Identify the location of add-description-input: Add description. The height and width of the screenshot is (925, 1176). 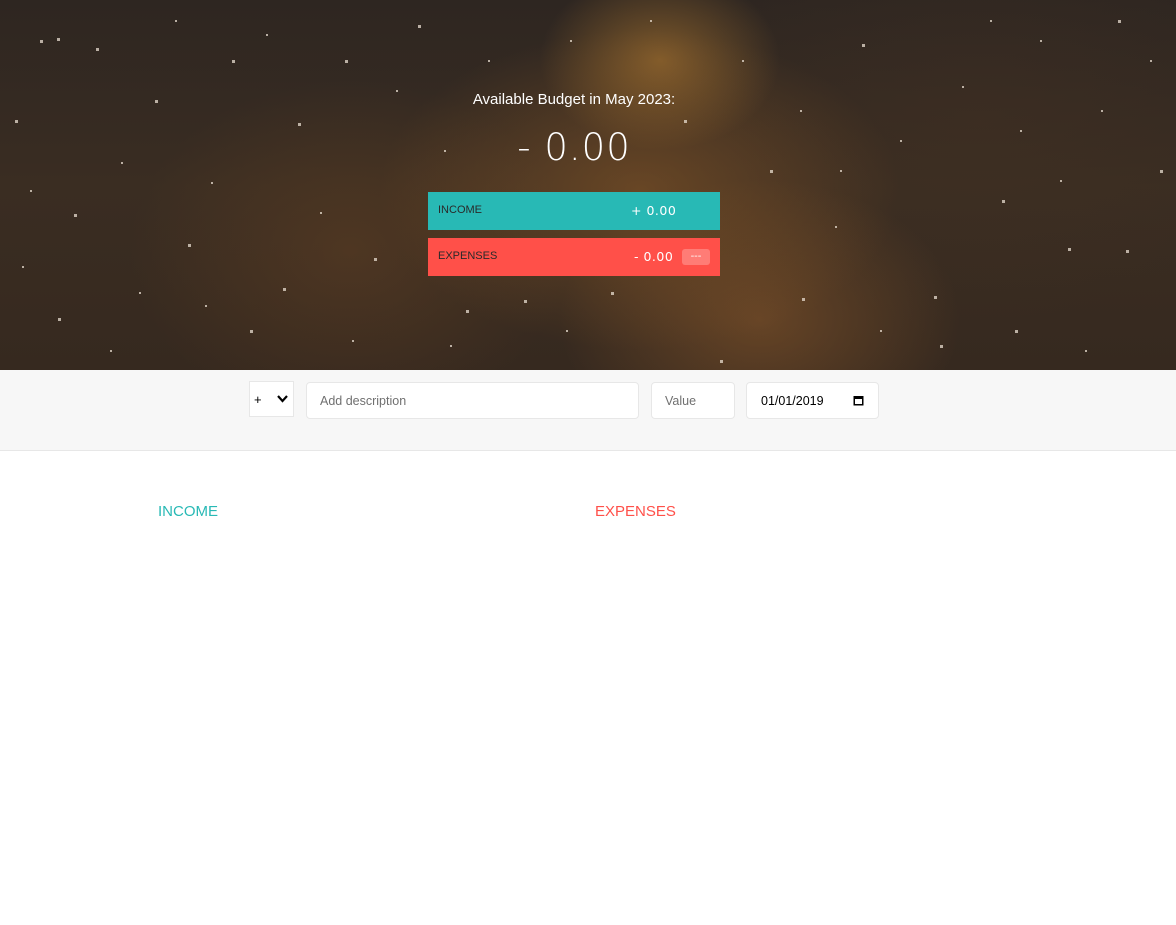
(472, 400).